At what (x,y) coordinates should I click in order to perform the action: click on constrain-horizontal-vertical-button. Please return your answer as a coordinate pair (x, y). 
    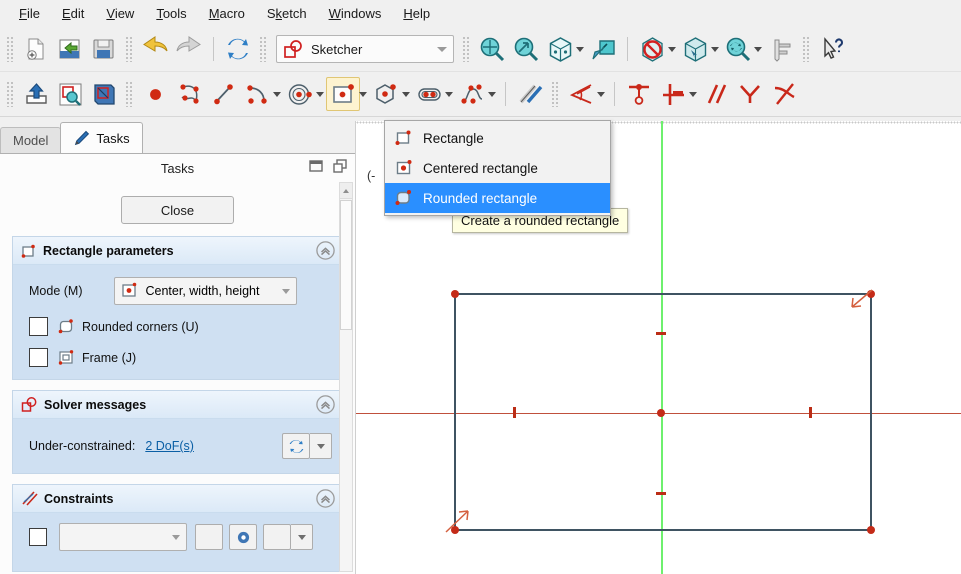
    Looking at the image, I should click on (673, 94).